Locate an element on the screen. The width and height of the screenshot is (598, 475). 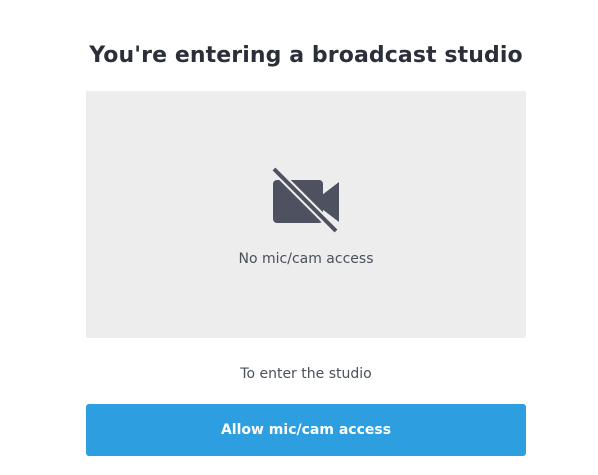
camera-off-icon is located at coordinates (305, 200).